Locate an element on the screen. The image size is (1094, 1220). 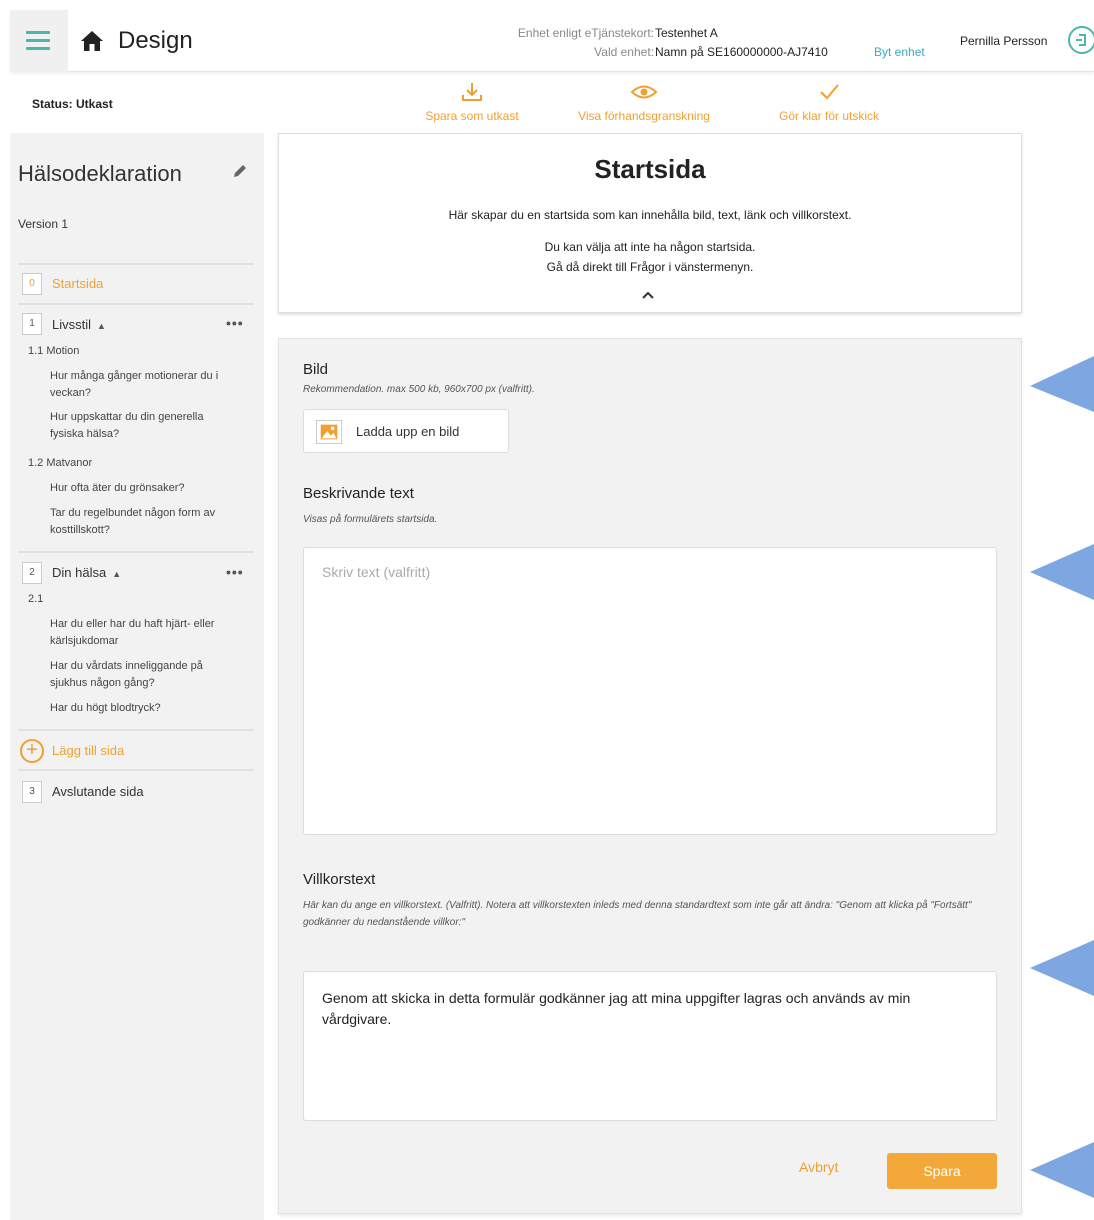
pencil-icon is located at coordinates (240, 171).